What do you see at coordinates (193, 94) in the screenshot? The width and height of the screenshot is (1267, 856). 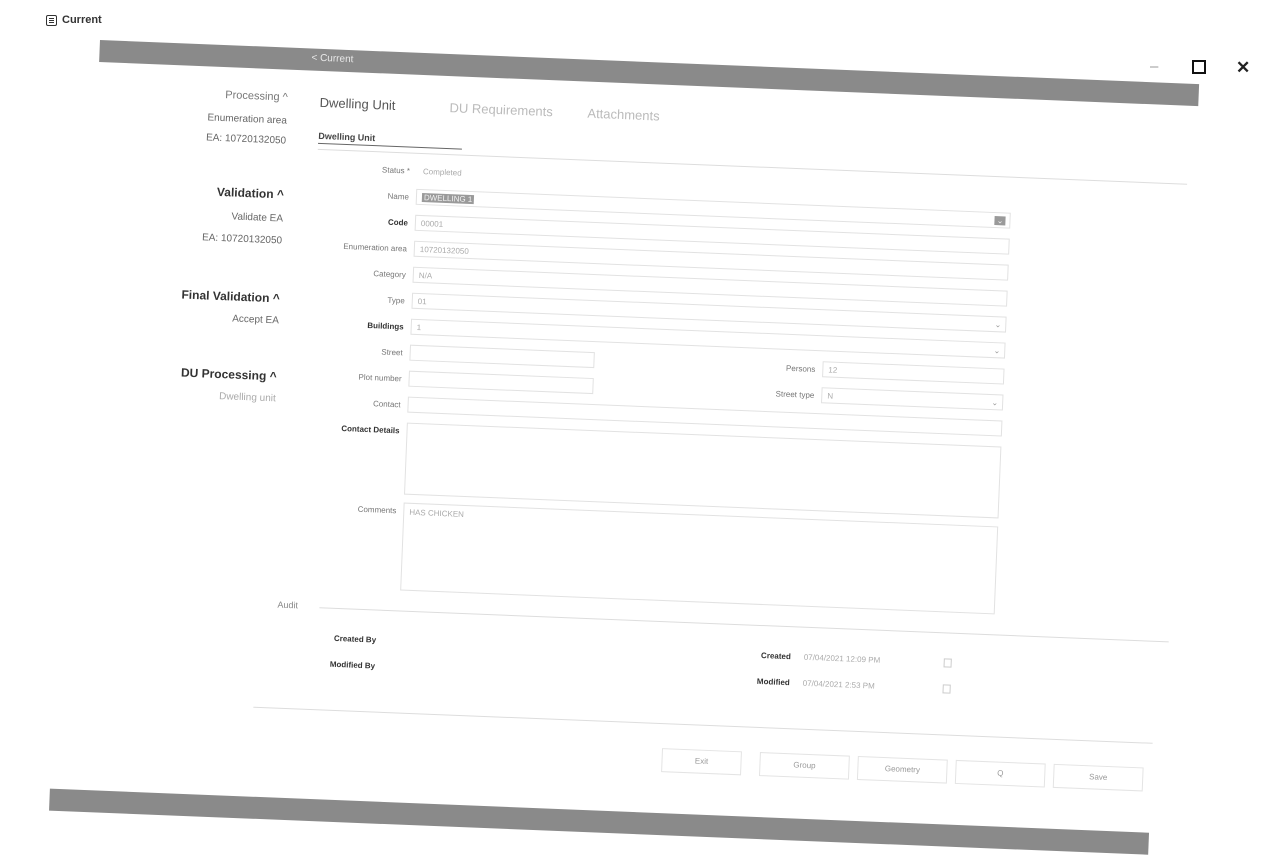 I see `sidebar-processing-header: Processing ^` at bounding box center [193, 94].